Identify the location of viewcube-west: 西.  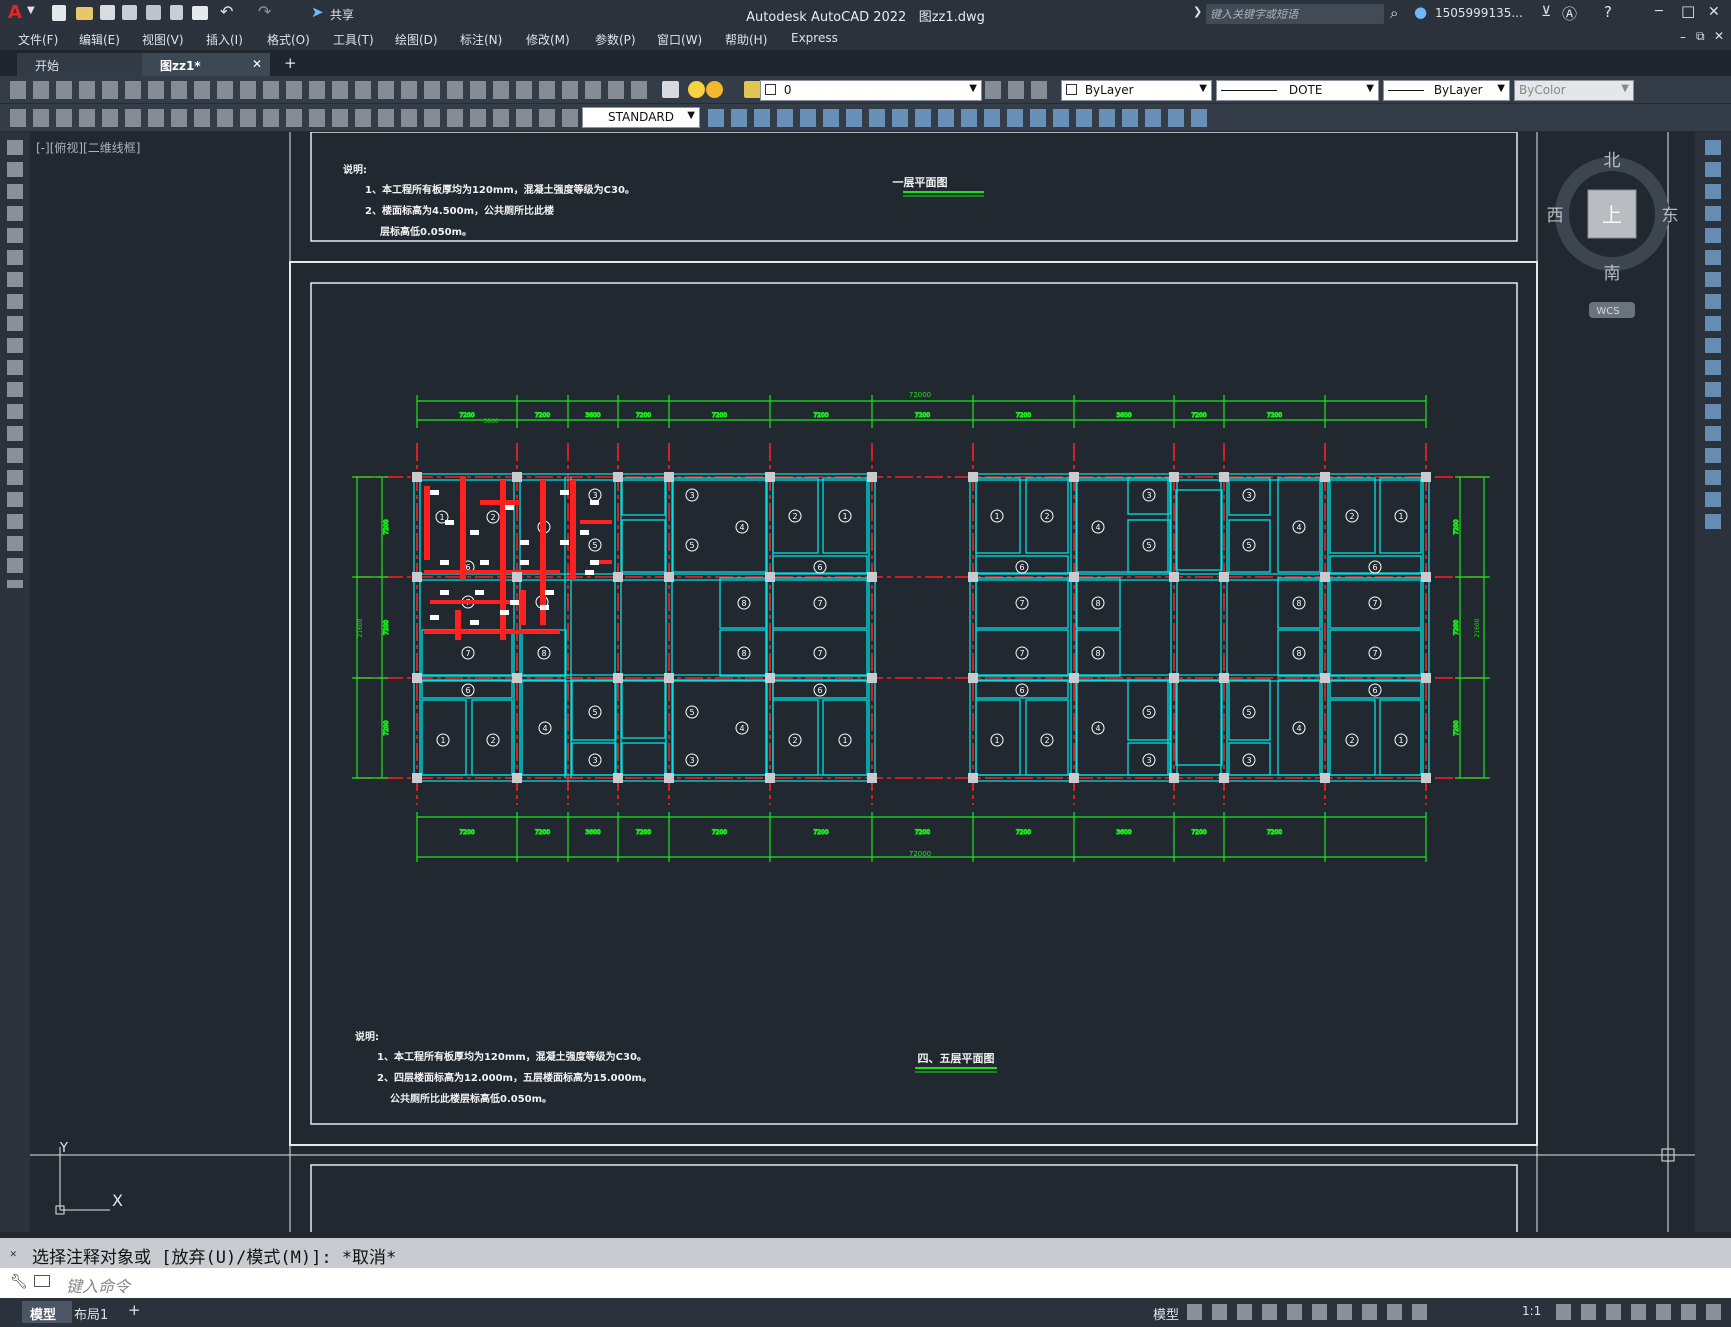
(1555, 216).